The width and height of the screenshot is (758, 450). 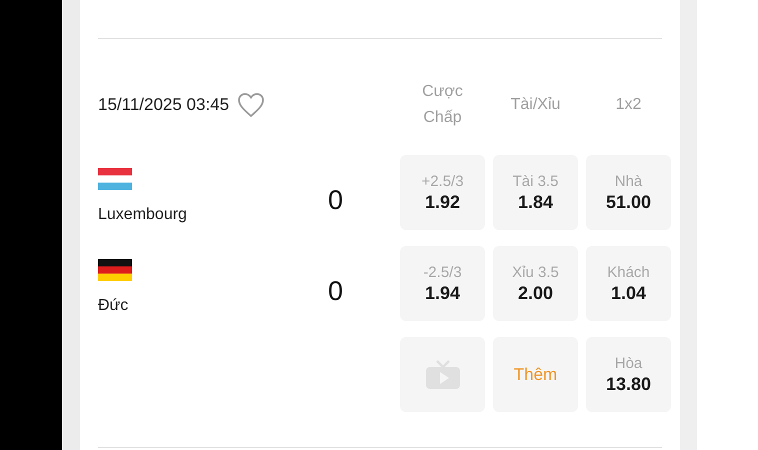 I want to click on column-header: Cược Chấp, so click(x=442, y=105).